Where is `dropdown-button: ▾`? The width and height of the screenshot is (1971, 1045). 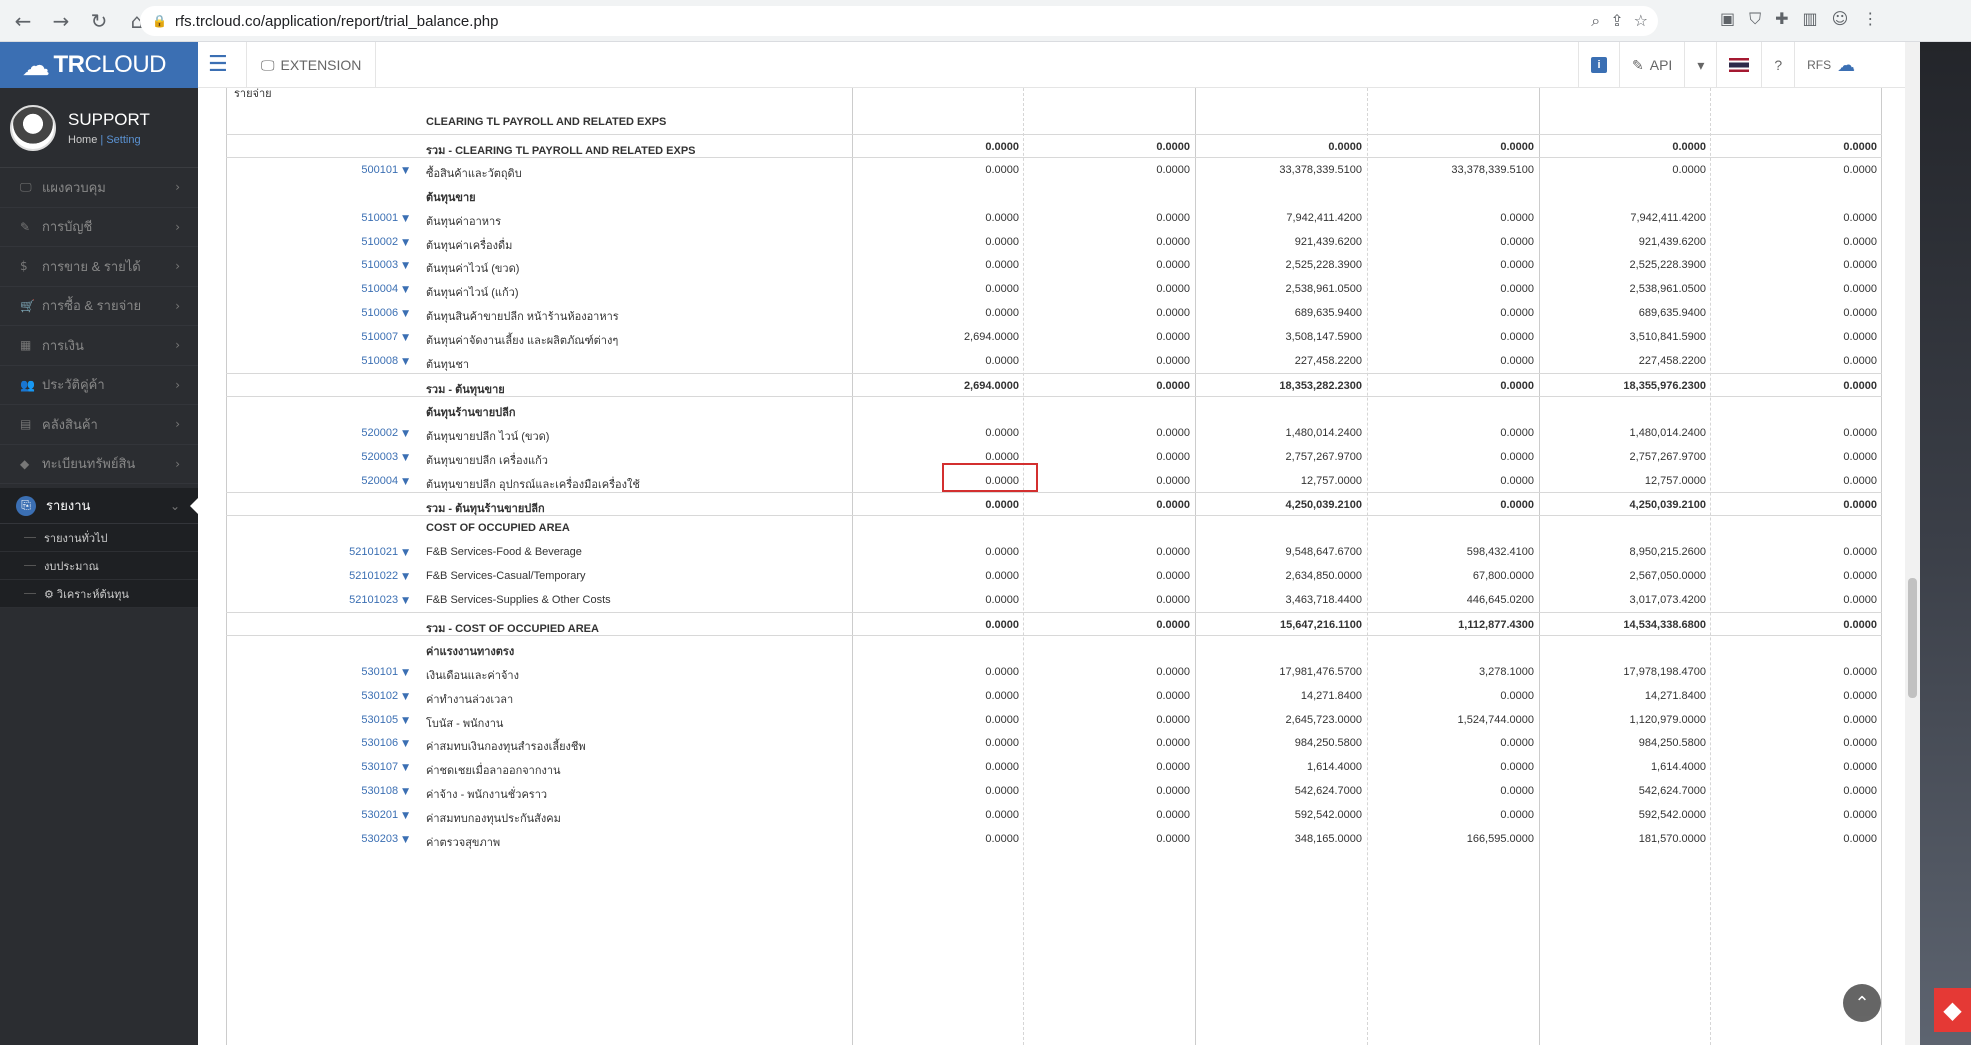
dropdown-button: ▾ is located at coordinates (1700, 65).